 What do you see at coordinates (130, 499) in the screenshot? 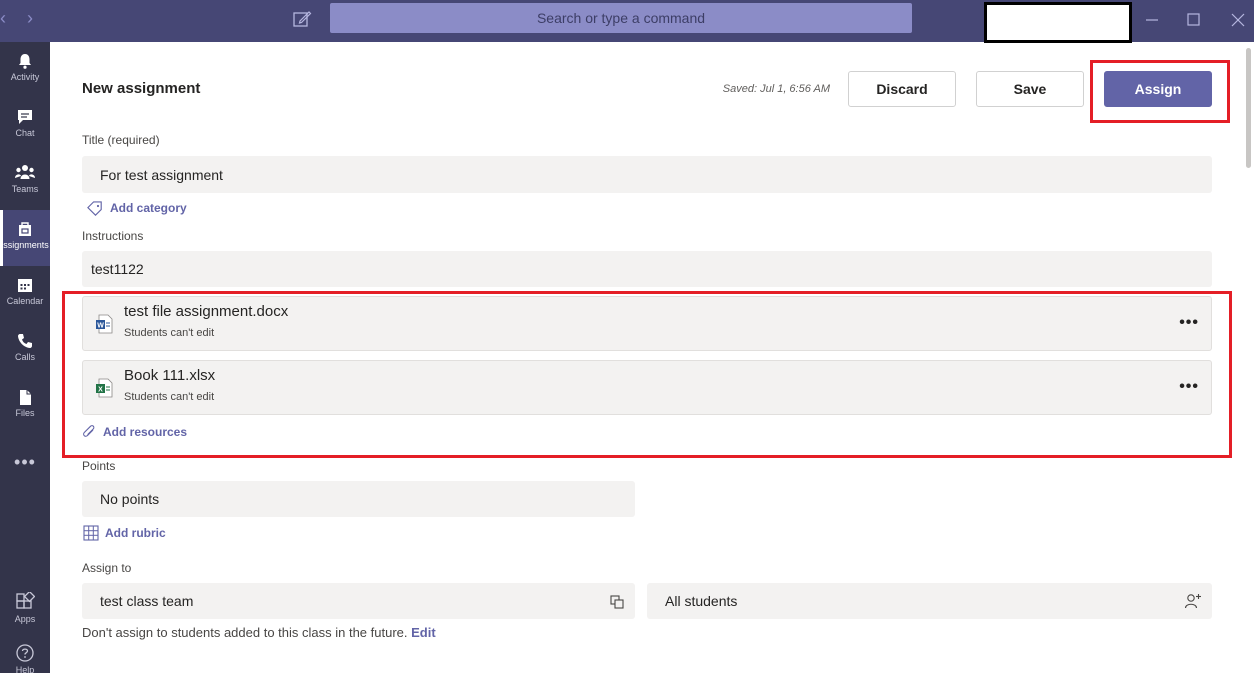
I see `points-value: No points` at bounding box center [130, 499].